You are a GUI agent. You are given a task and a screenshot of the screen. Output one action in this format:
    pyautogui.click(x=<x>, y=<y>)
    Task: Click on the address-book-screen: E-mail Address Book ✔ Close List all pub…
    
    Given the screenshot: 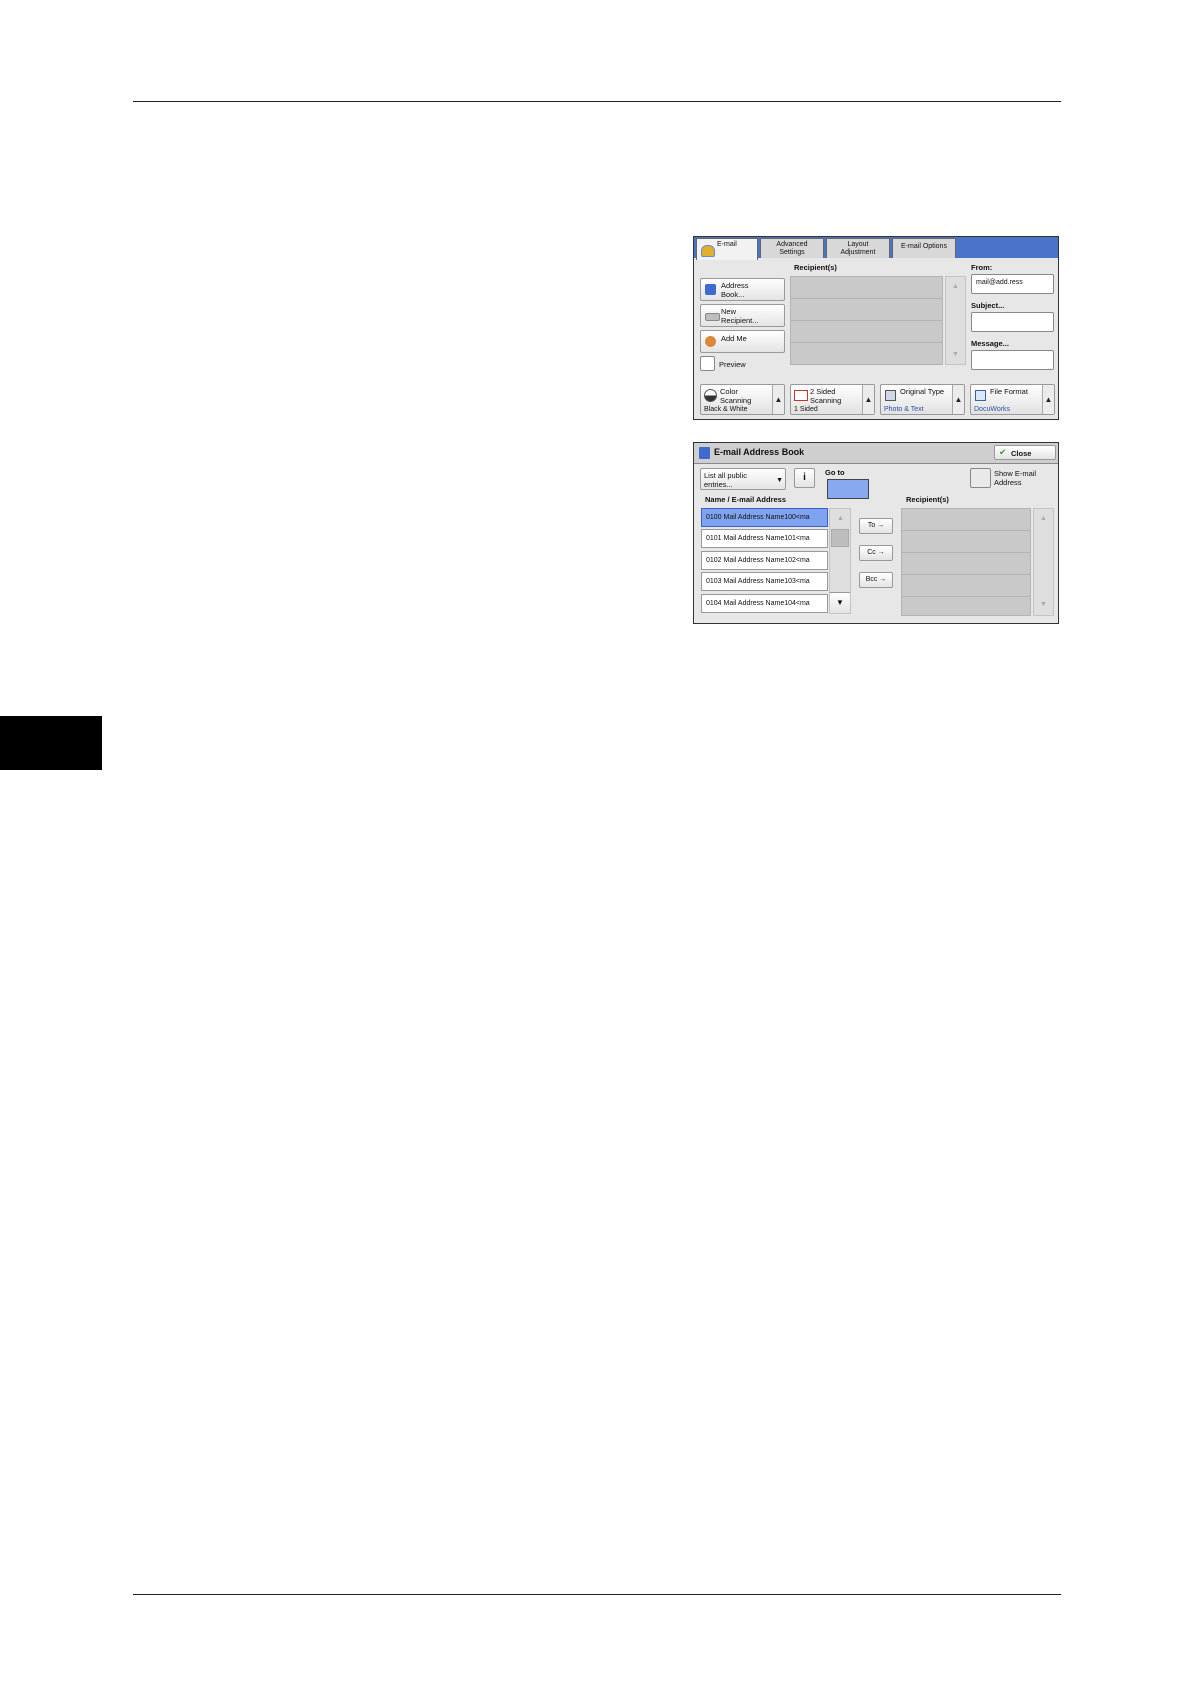 What is the action you would take?
    pyautogui.click(x=876, y=533)
    